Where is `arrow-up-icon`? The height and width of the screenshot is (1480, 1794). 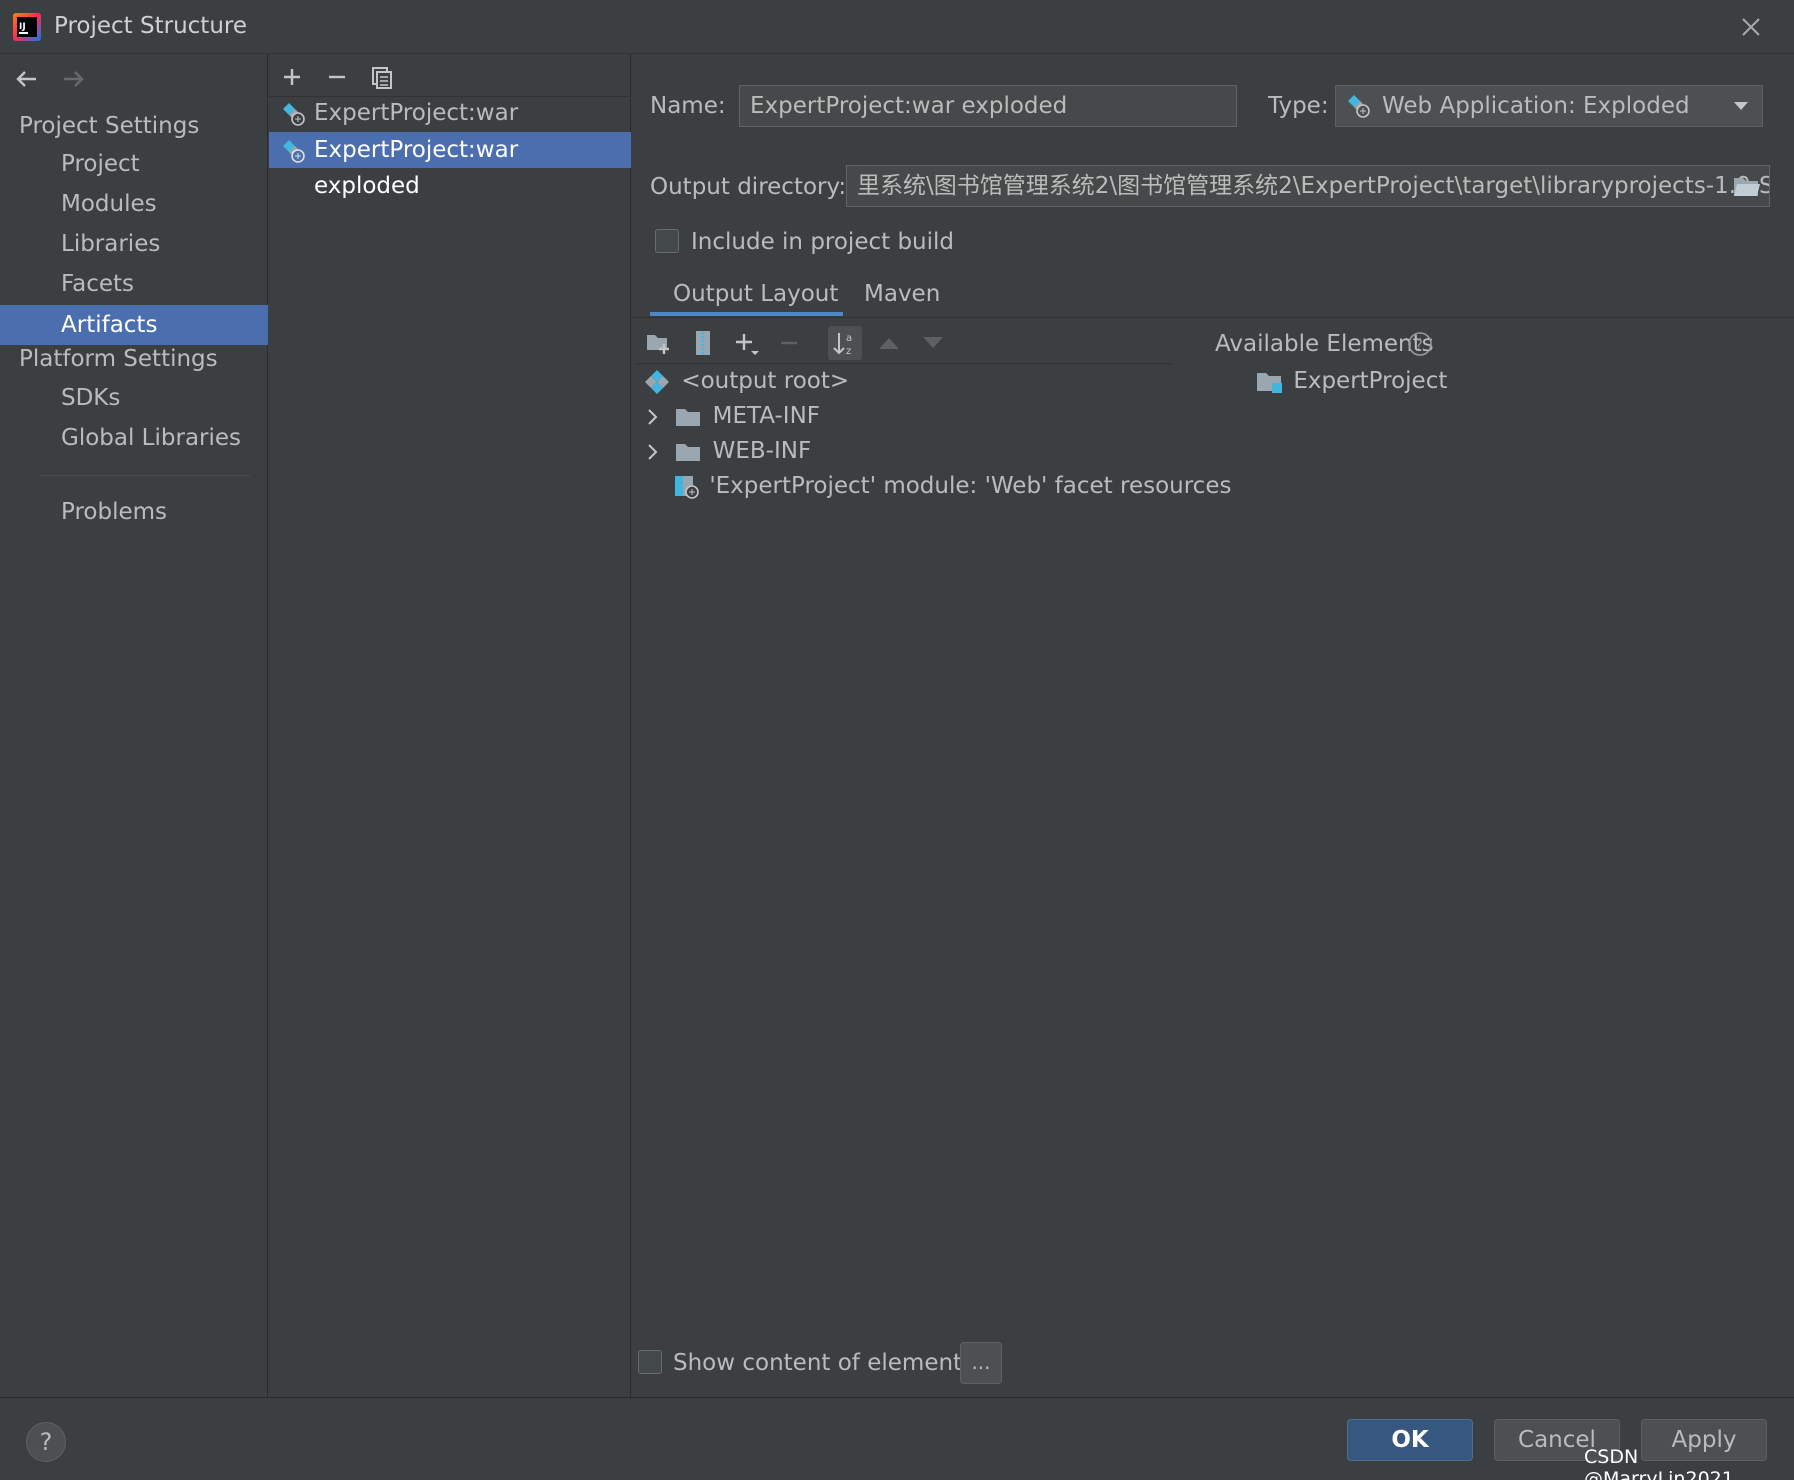 arrow-up-icon is located at coordinates (889, 343).